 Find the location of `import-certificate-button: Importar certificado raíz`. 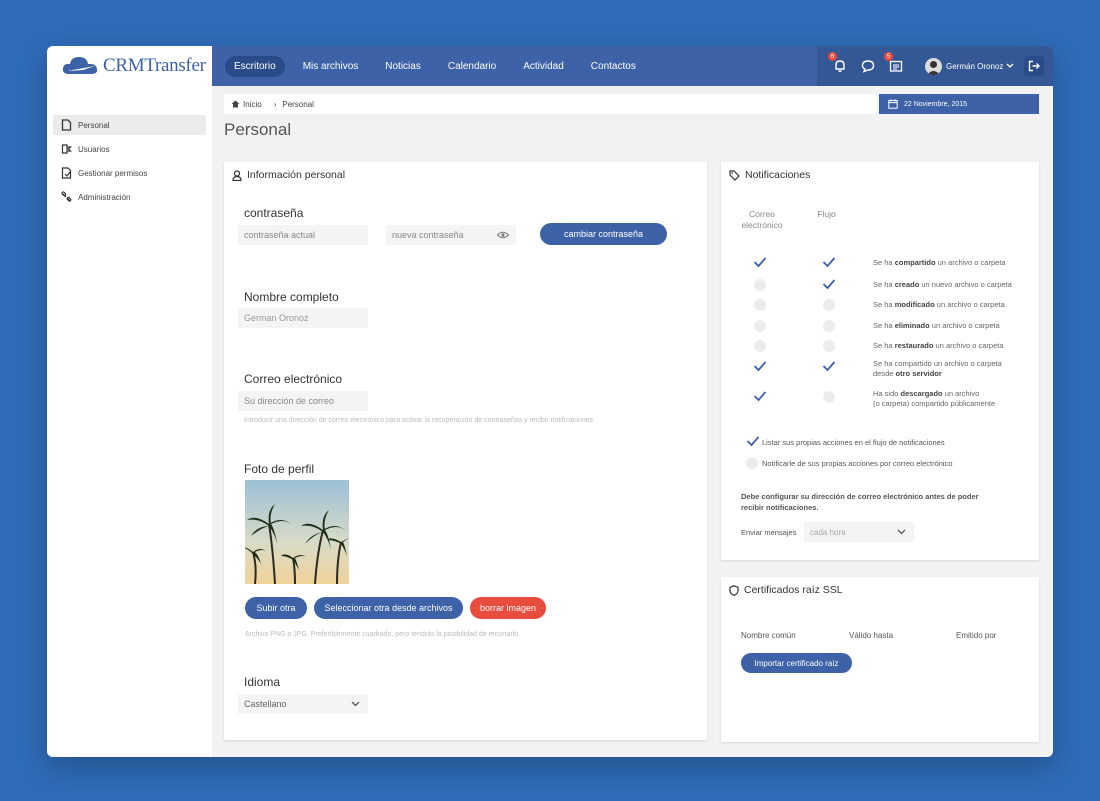

import-certificate-button: Importar certificado raíz is located at coordinates (796, 663).